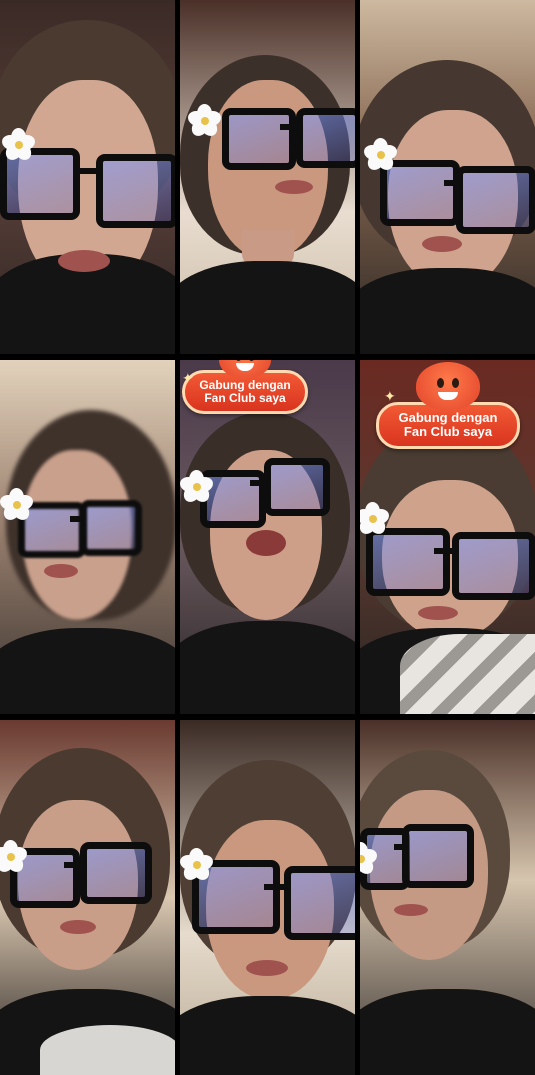 This screenshot has height=1075, width=535. Describe the element at coordinates (448, 386) in the screenshot. I see `mascot-icon` at that location.